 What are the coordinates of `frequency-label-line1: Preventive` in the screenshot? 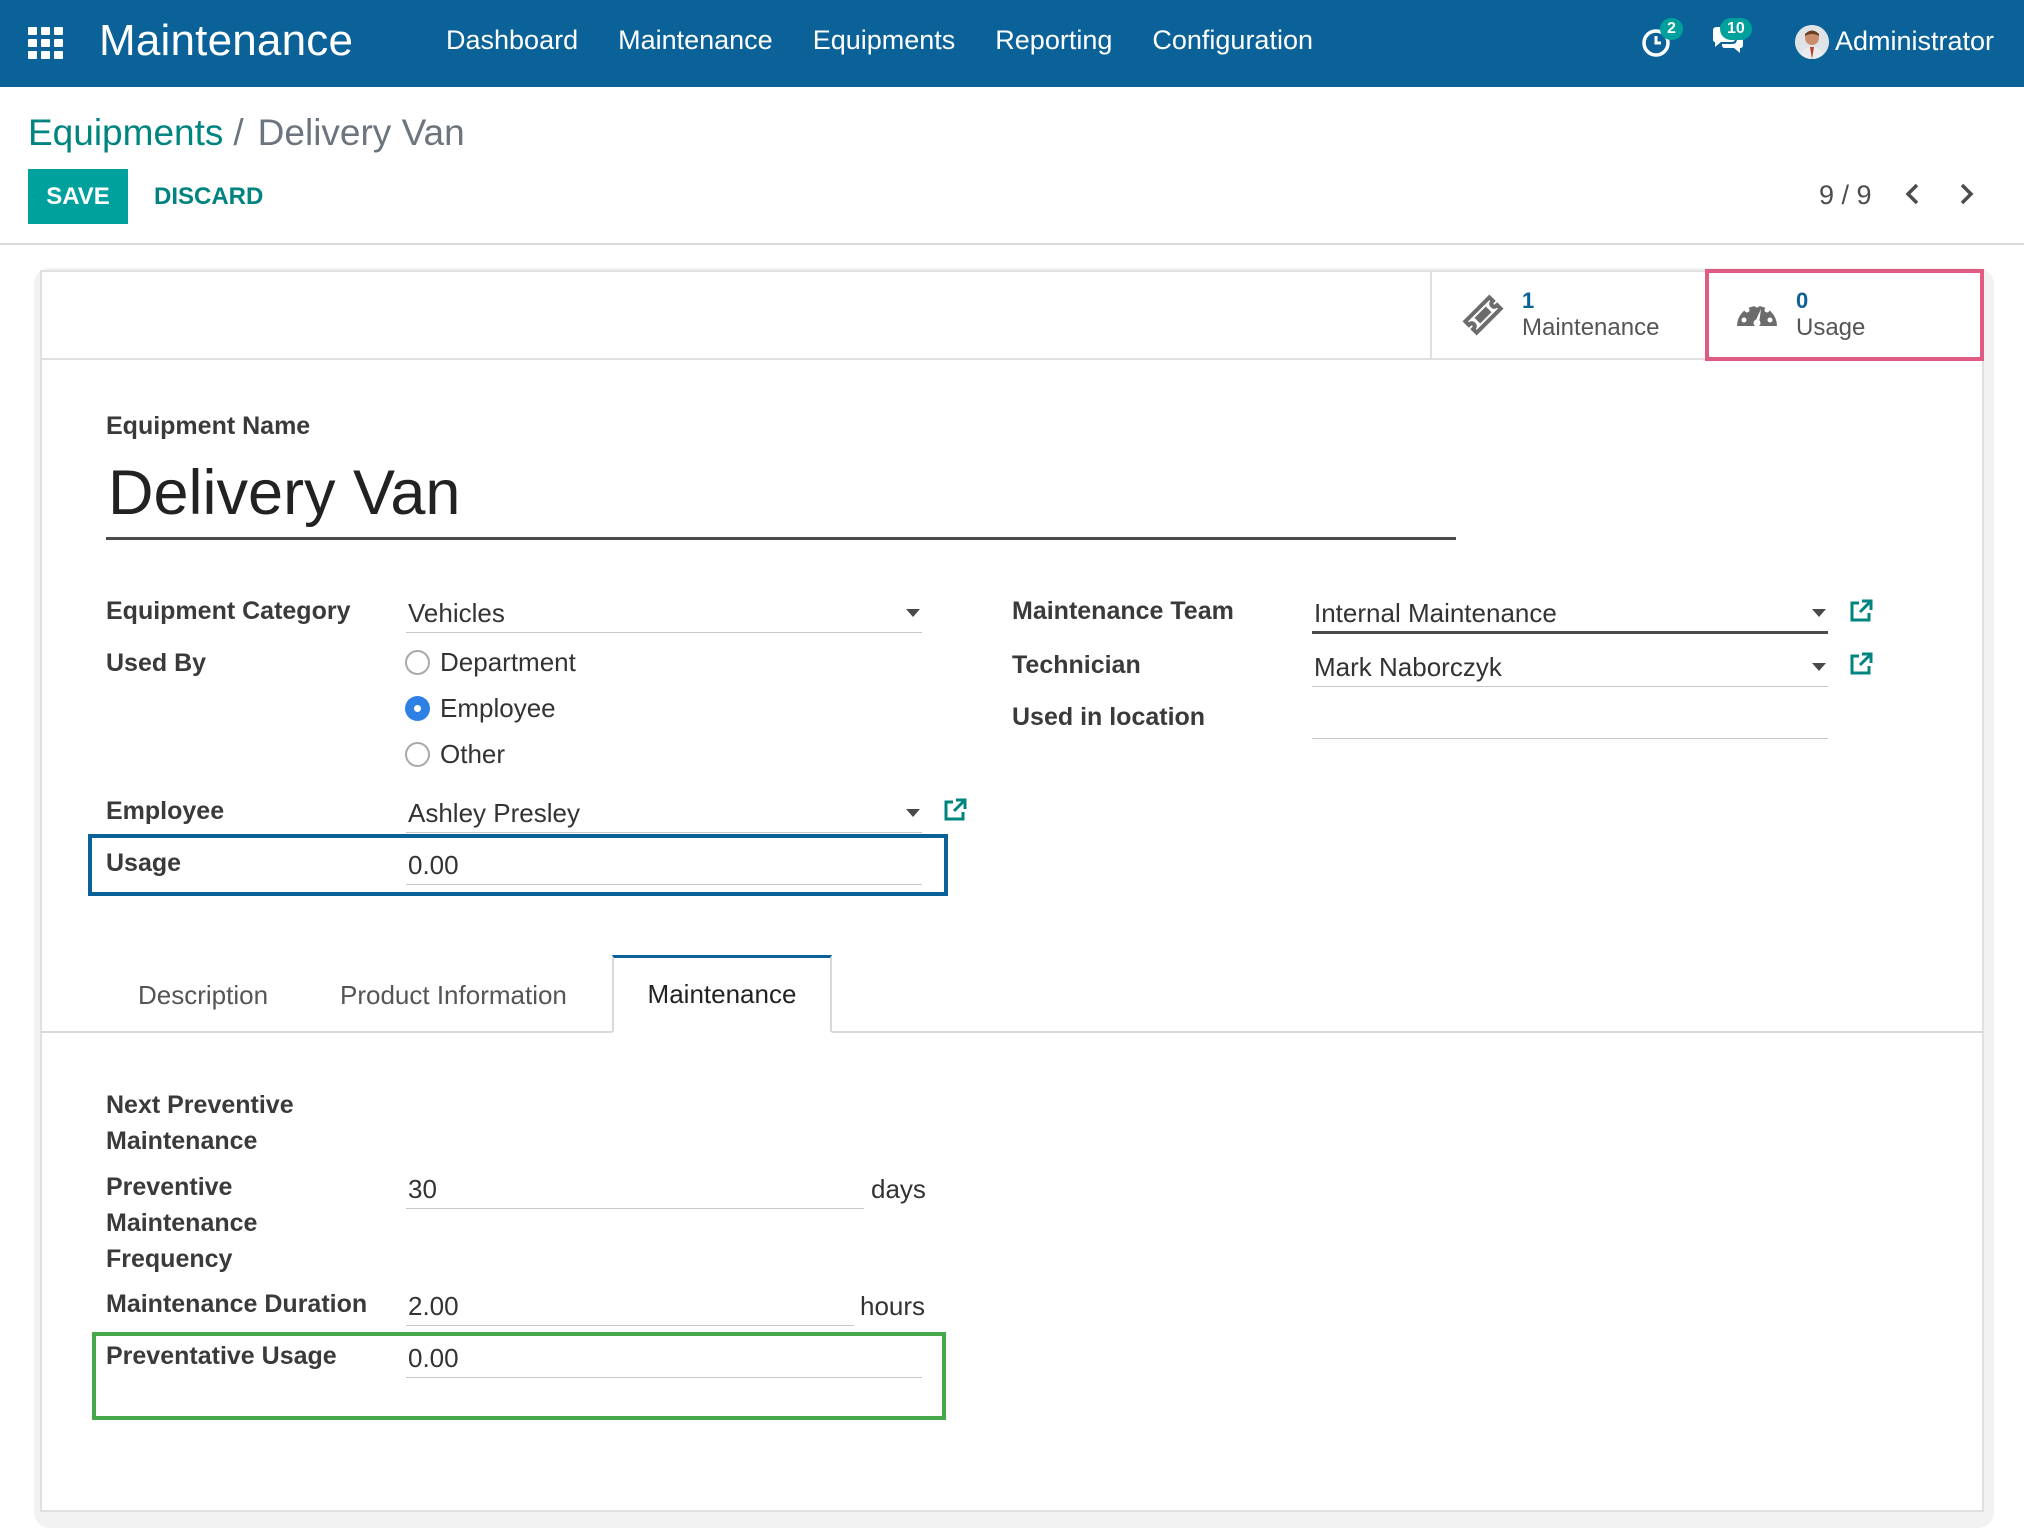 It's located at (169, 1187).